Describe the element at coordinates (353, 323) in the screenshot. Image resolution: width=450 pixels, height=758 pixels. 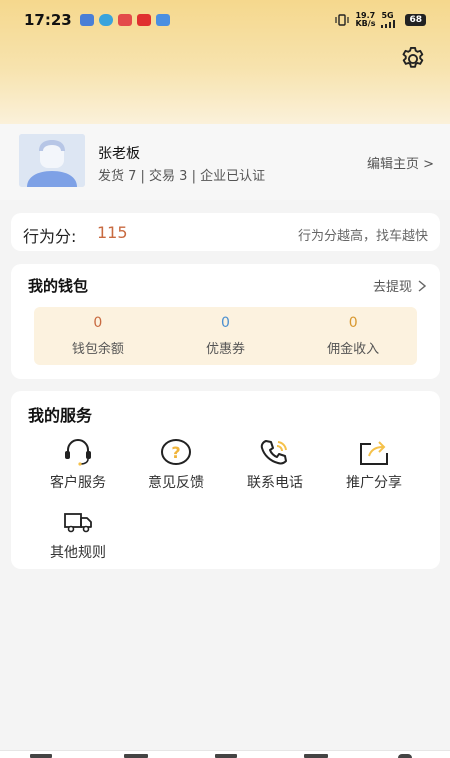
I see `wallet-commission-value: 0` at that location.